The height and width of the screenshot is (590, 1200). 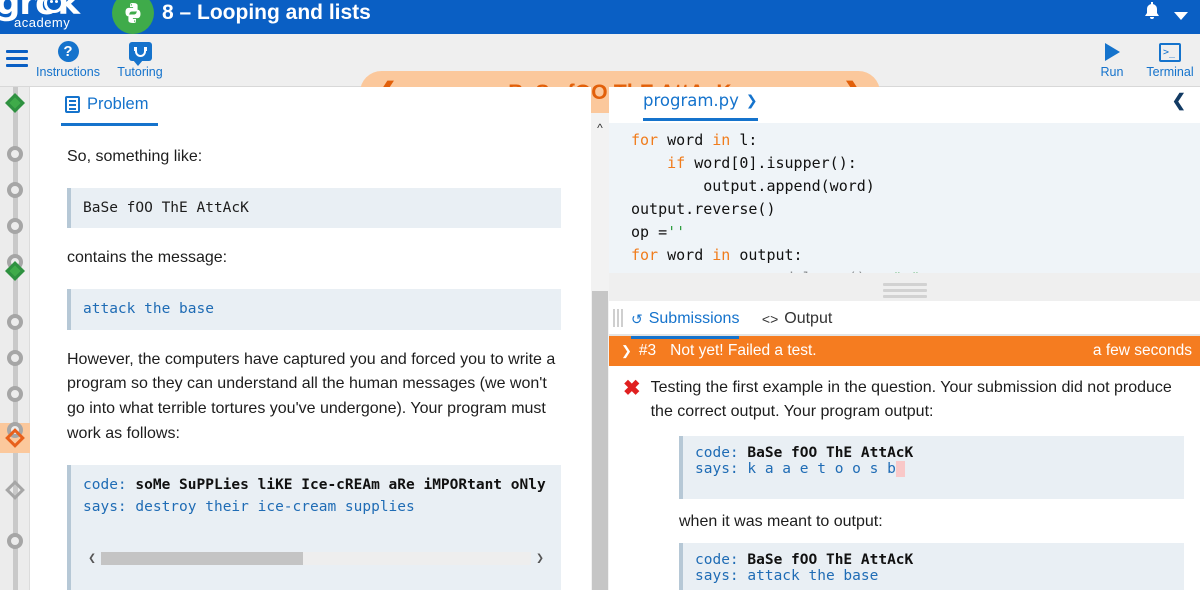 What do you see at coordinates (632, 388) in the screenshot?
I see `cross-icon: ✖` at bounding box center [632, 388].